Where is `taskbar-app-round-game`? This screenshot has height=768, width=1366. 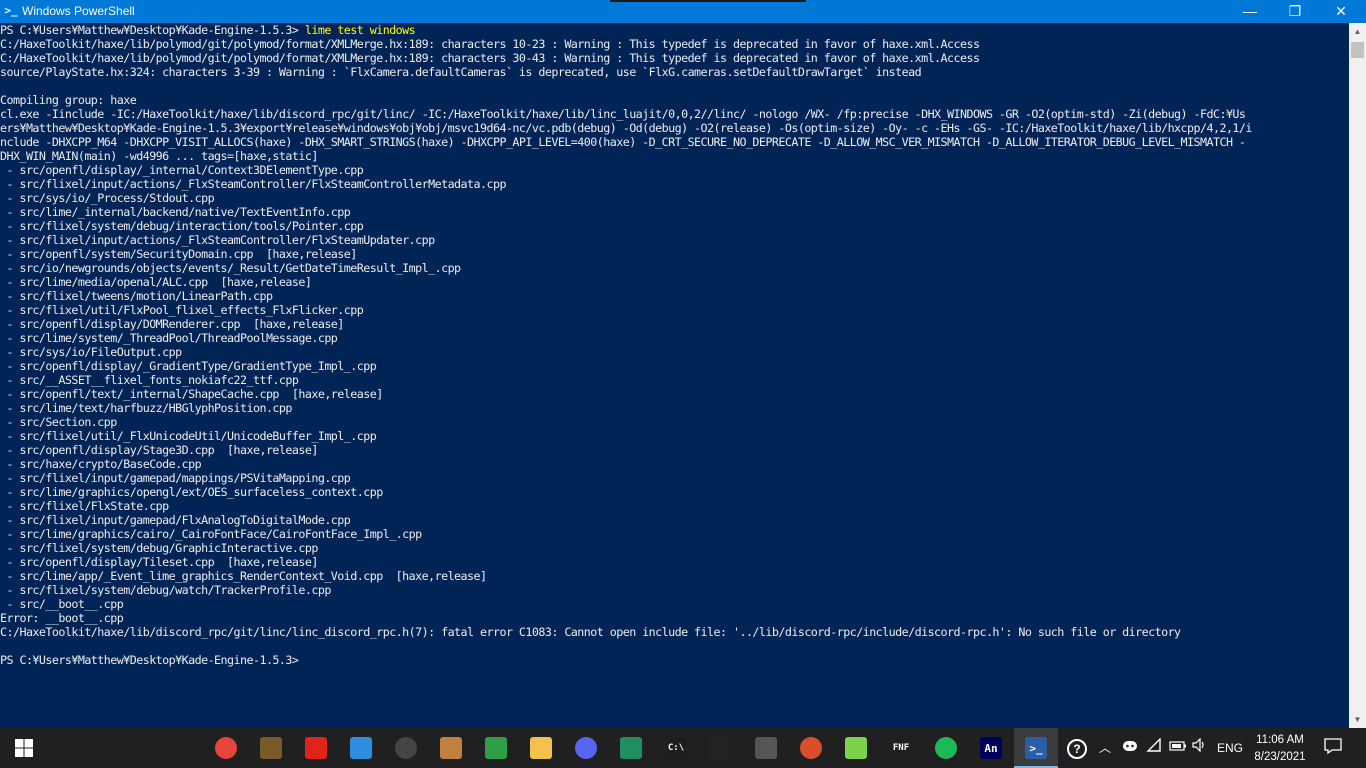
taskbar-app-round-game is located at coordinates (811, 748).